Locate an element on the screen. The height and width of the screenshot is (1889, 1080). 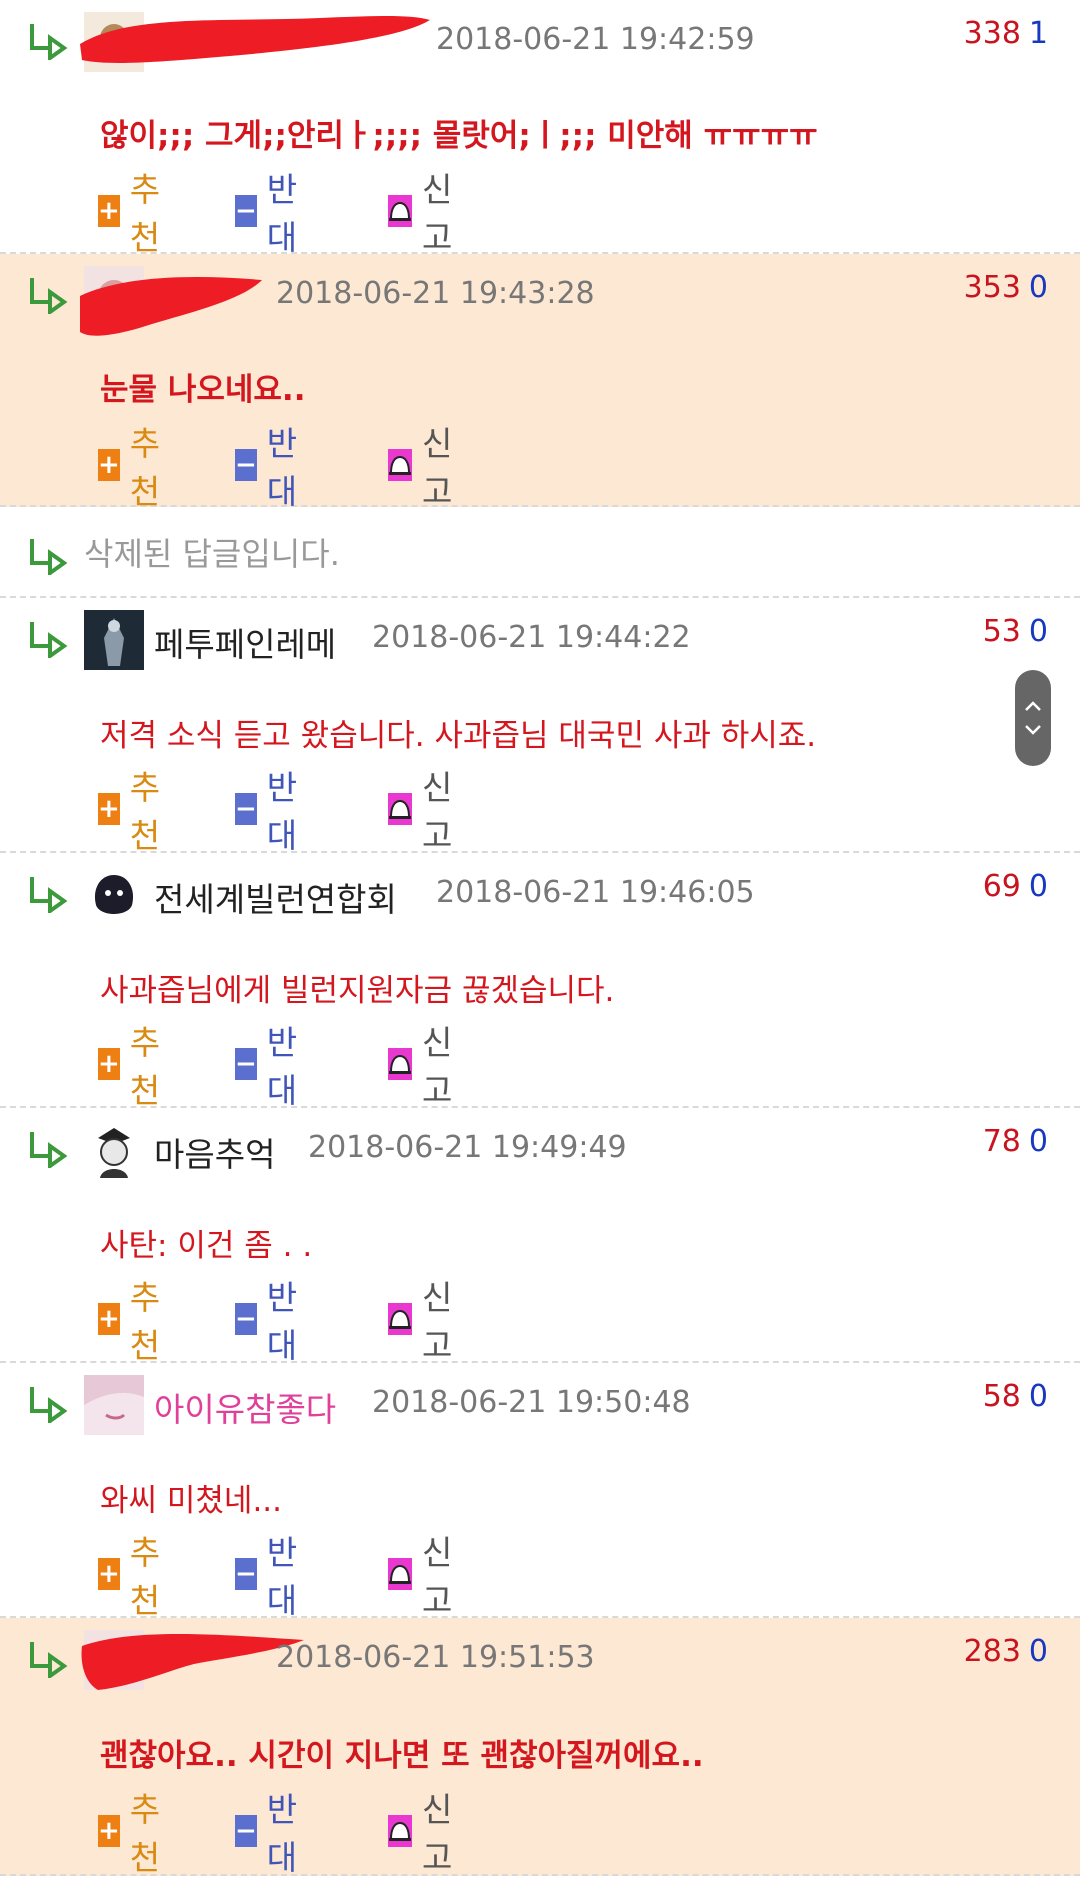
upvote-count: 53 is located at coordinates (1001, 631).